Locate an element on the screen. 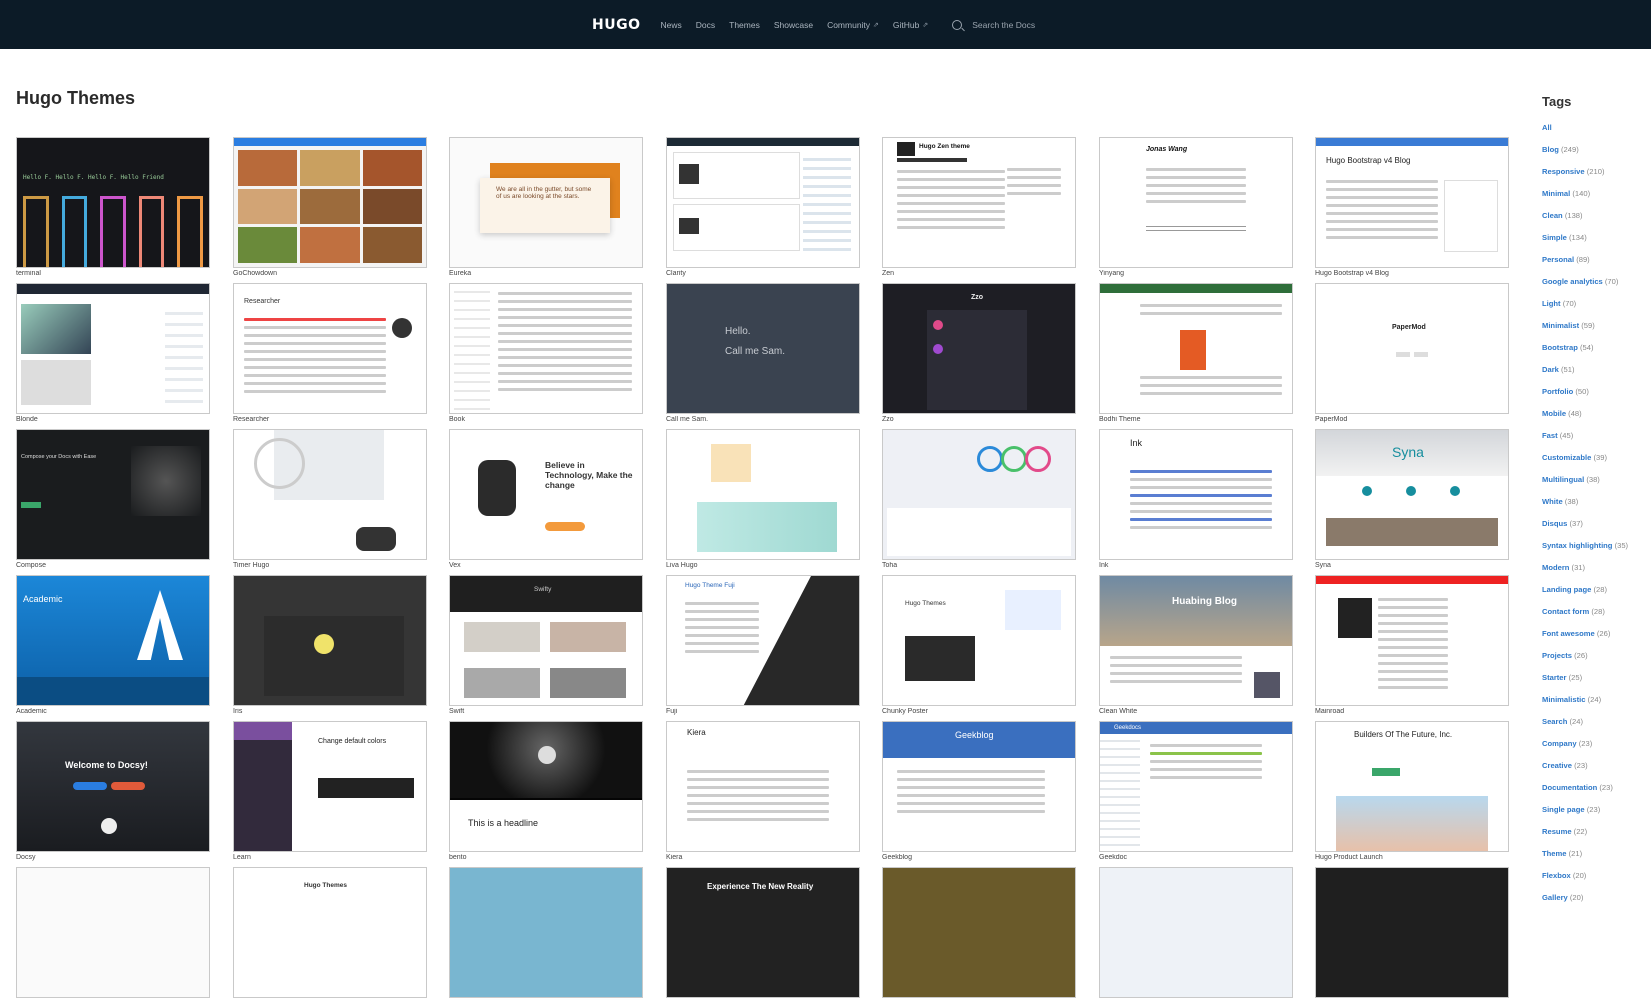 This screenshot has height=998, width=1651. theme-name: Ink is located at coordinates (1196, 565).